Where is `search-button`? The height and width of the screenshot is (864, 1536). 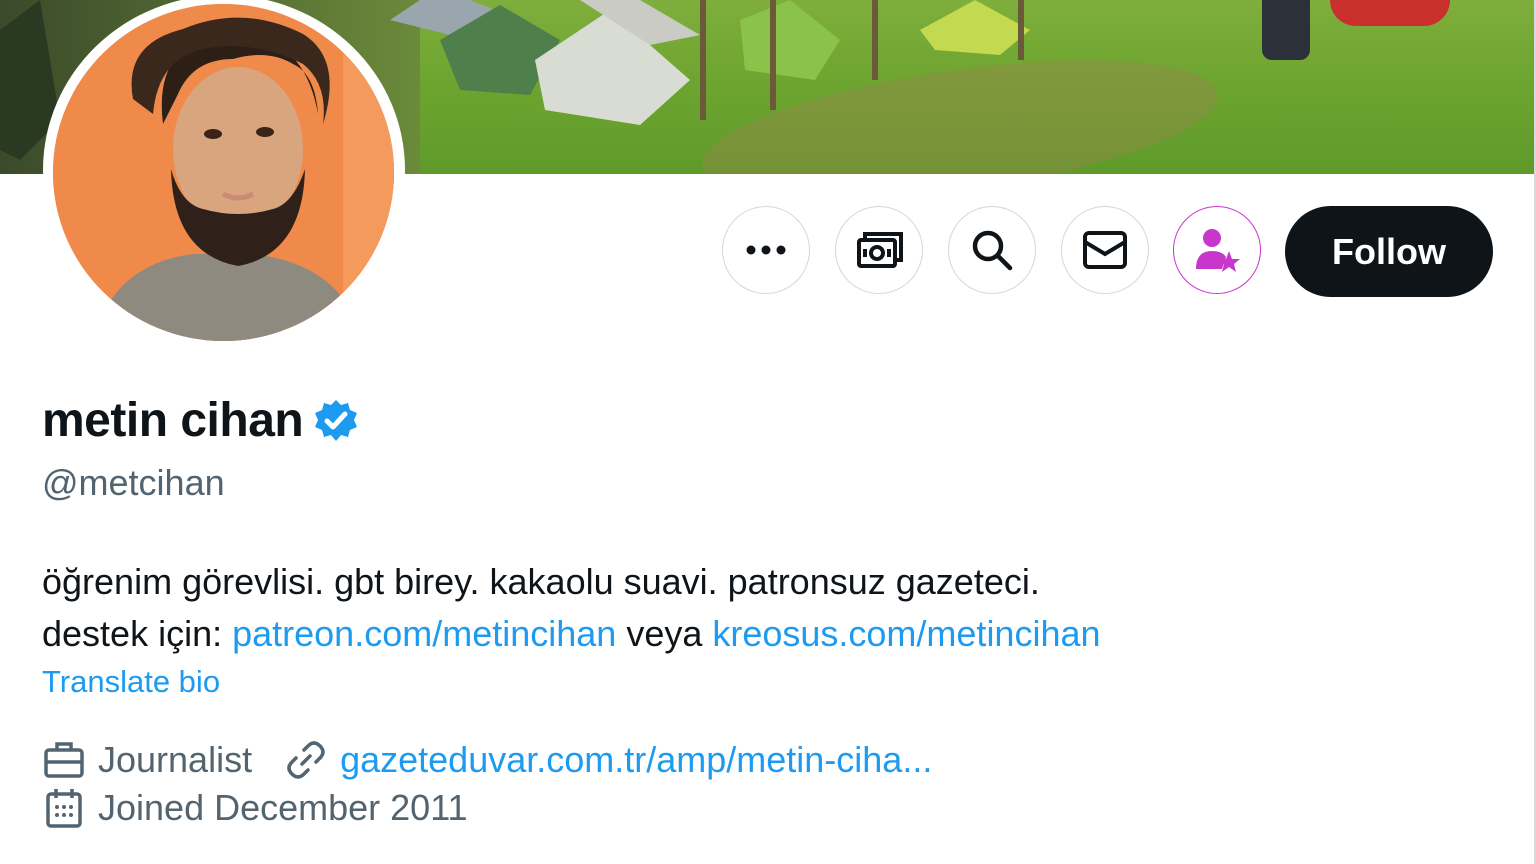
search-button is located at coordinates (992, 250).